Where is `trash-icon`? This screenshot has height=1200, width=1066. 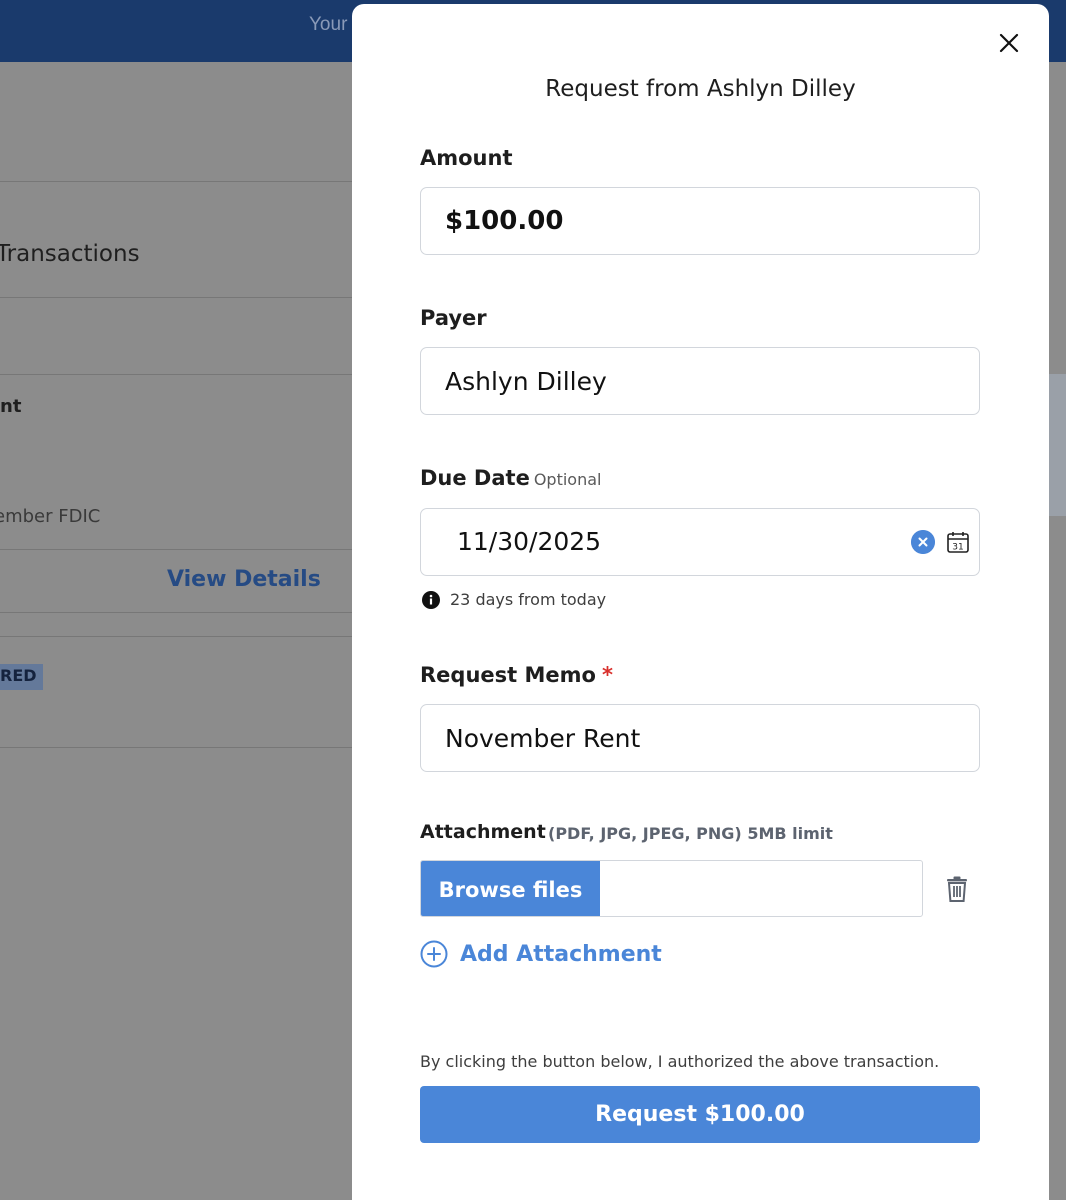
trash-icon is located at coordinates (957, 889).